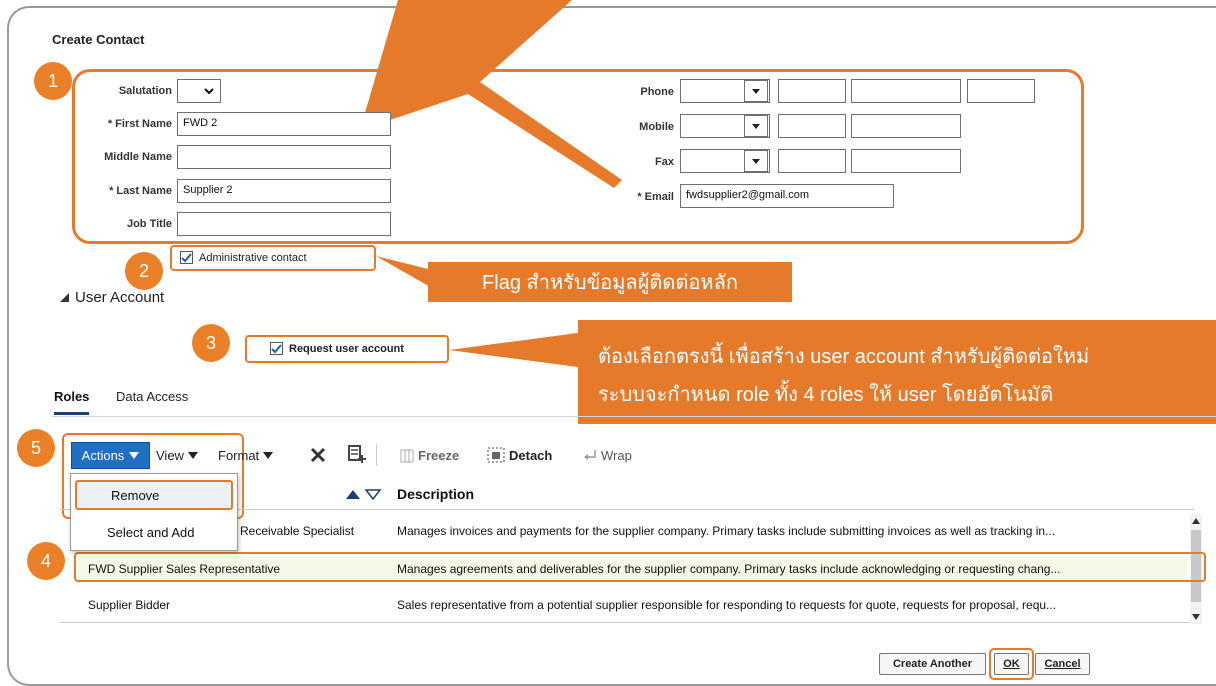 The image size is (1216, 686). I want to click on tab-data-access: Data Access, so click(152, 396).